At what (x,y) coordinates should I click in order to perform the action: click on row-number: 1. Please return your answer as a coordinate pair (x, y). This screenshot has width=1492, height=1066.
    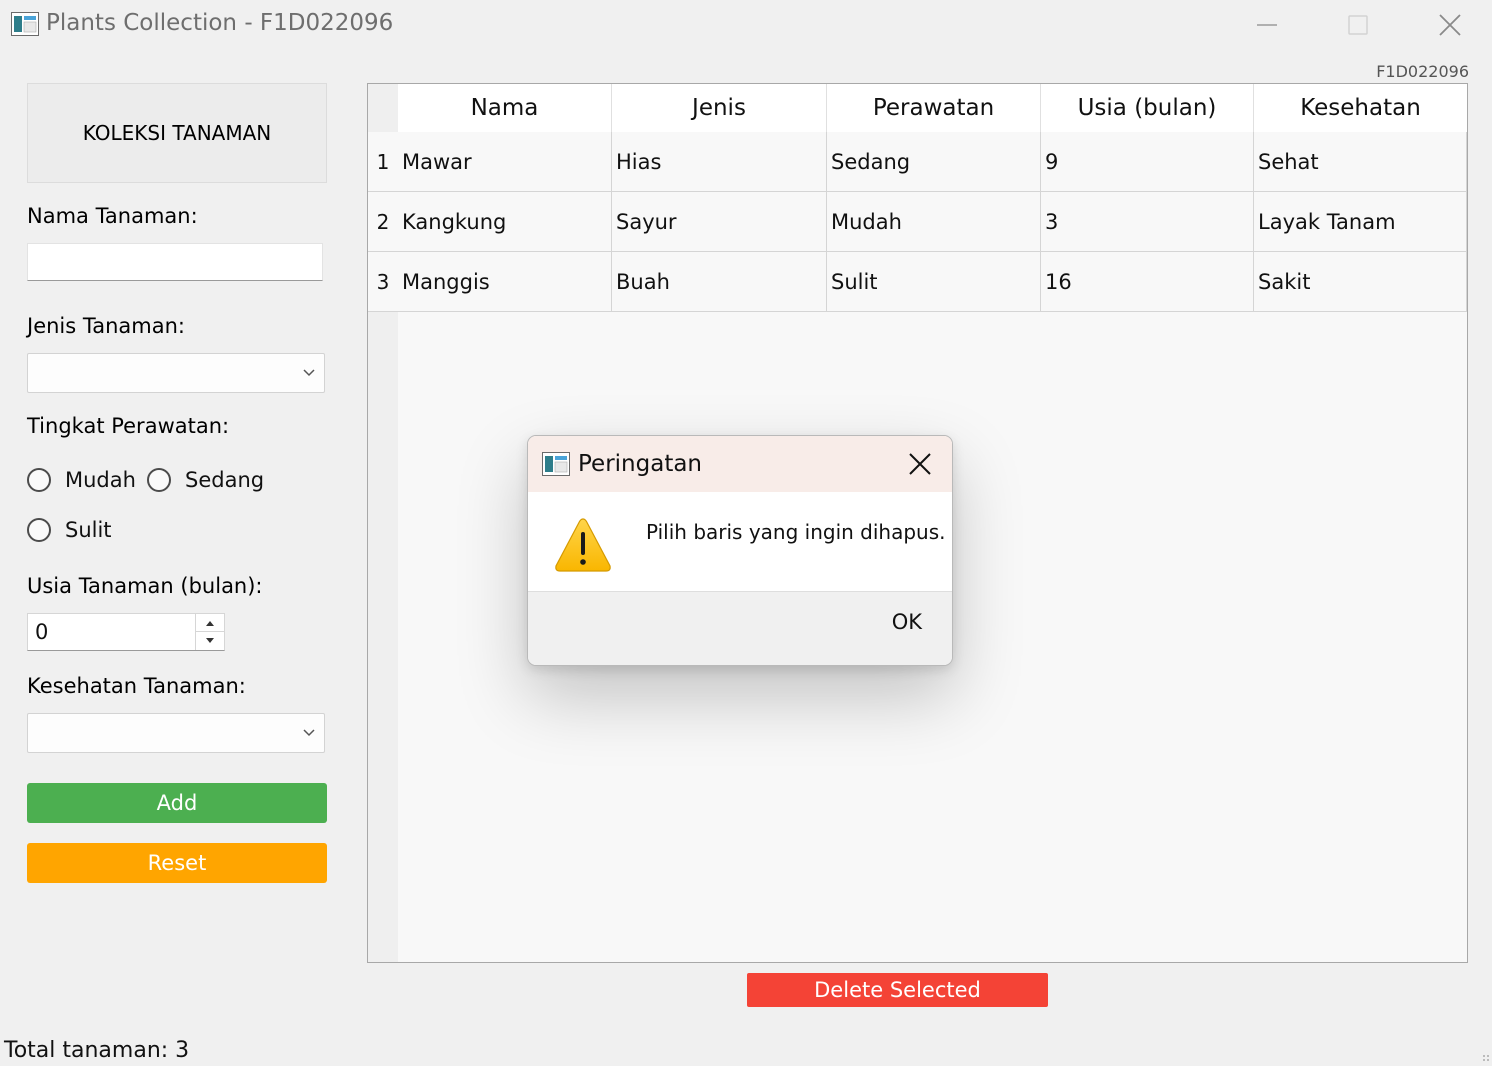
    Looking at the image, I should click on (383, 161).